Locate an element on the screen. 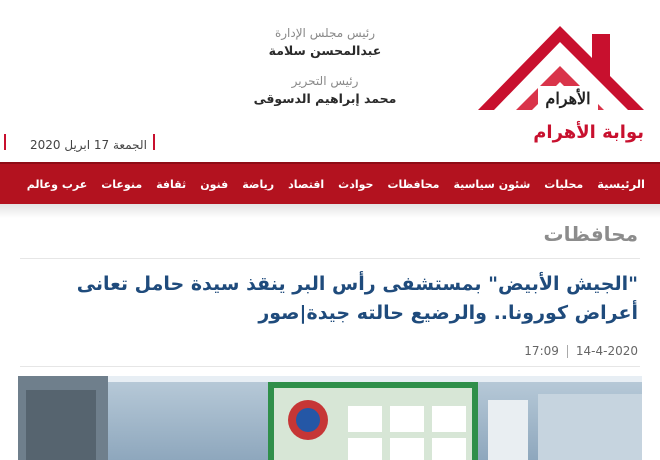  nav-item: منوعات is located at coordinates (121, 184).